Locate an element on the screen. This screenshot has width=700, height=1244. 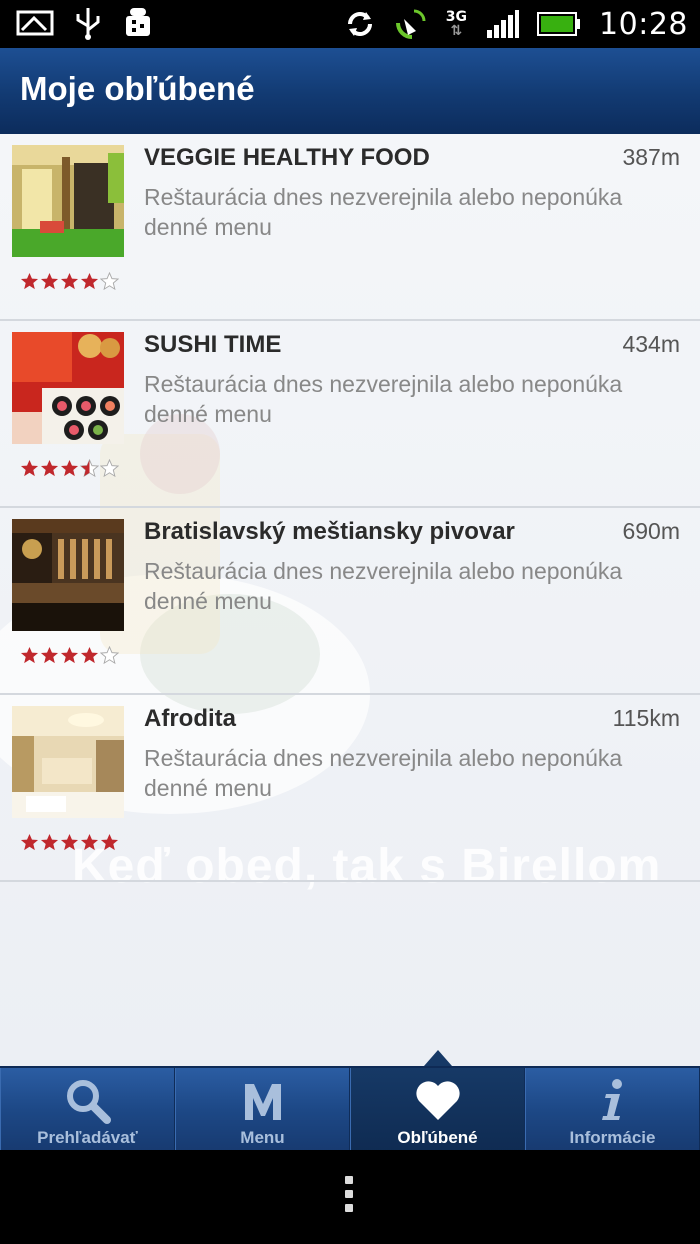
usb-icon is located at coordinates (88, 24).